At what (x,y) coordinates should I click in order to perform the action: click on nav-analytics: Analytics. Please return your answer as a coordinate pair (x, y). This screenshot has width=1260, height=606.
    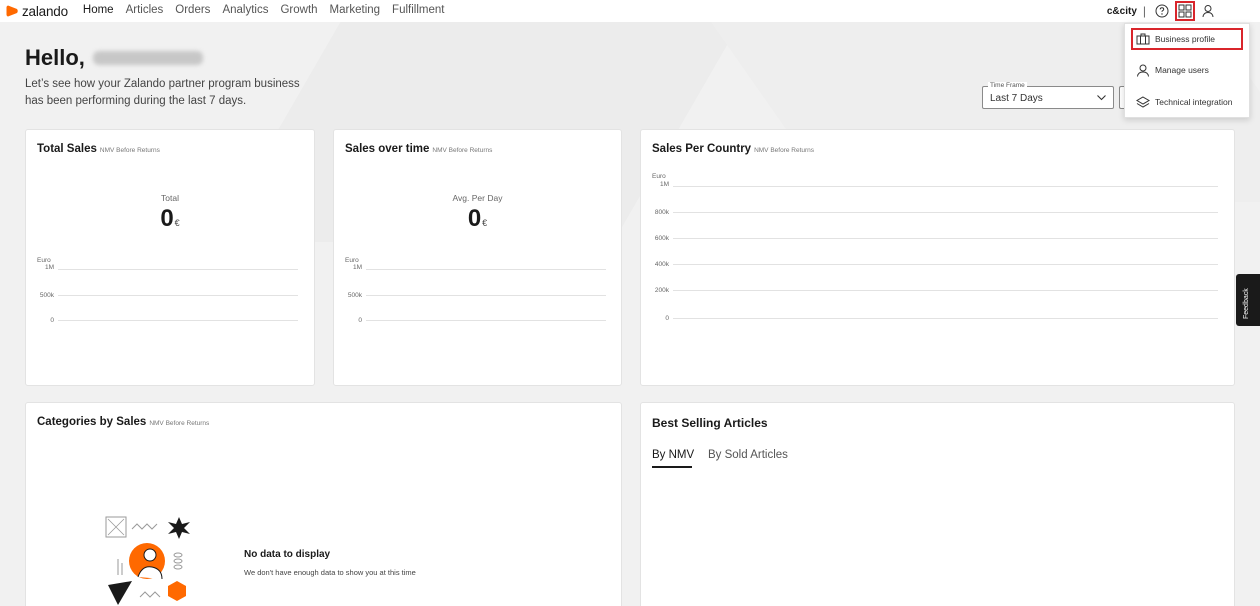
    Looking at the image, I should click on (245, 11).